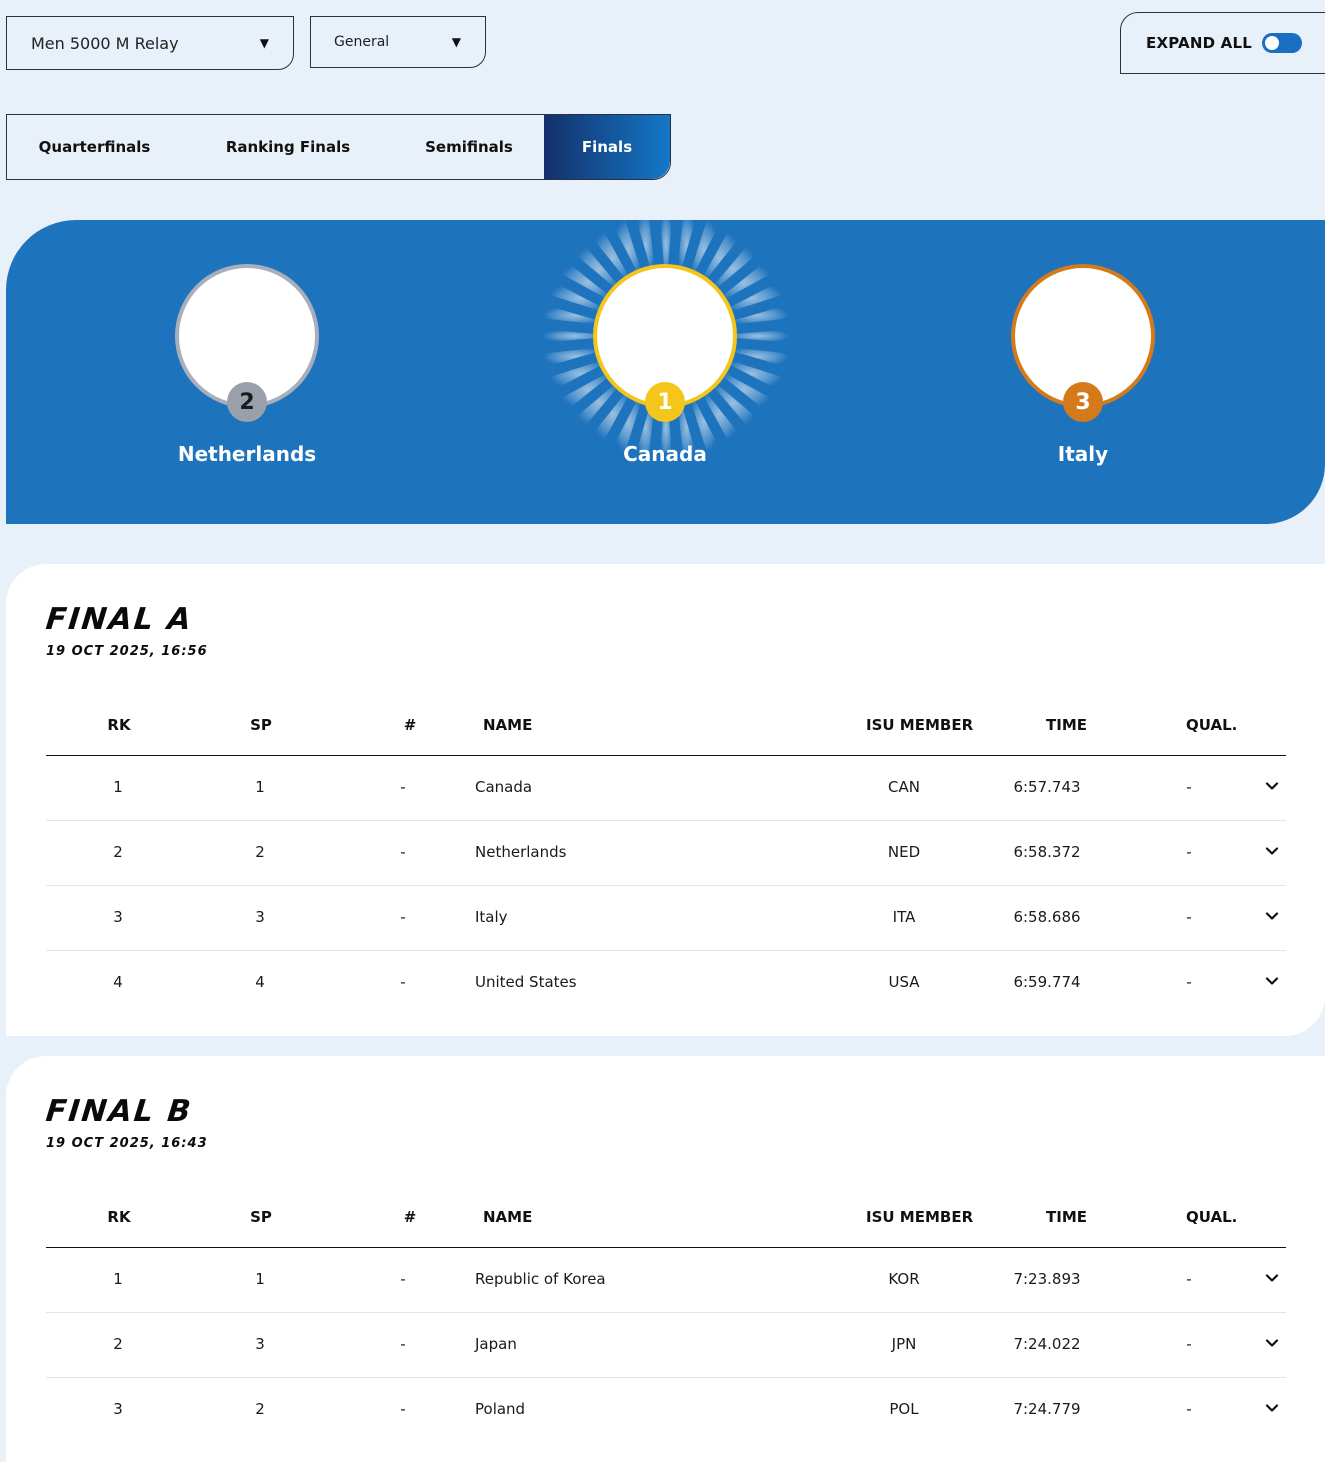  Describe the element at coordinates (247, 454) in the screenshot. I see `podium-second-name: Netherlands` at that location.